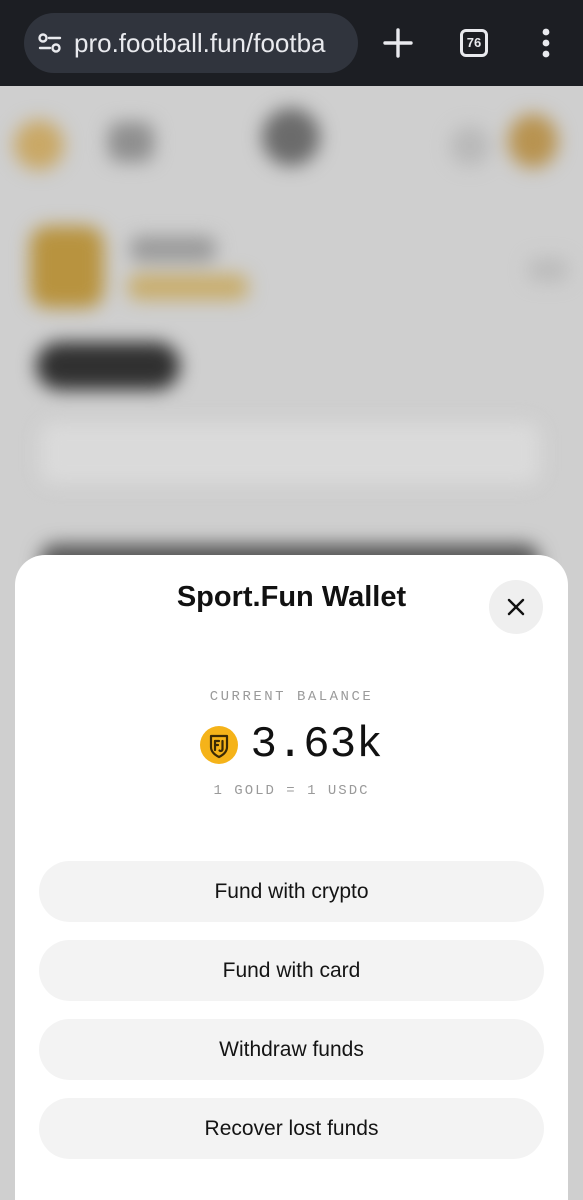 The image size is (583, 1200). What do you see at coordinates (398, 43) in the screenshot?
I see `plus-icon` at bounding box center [398, 43].